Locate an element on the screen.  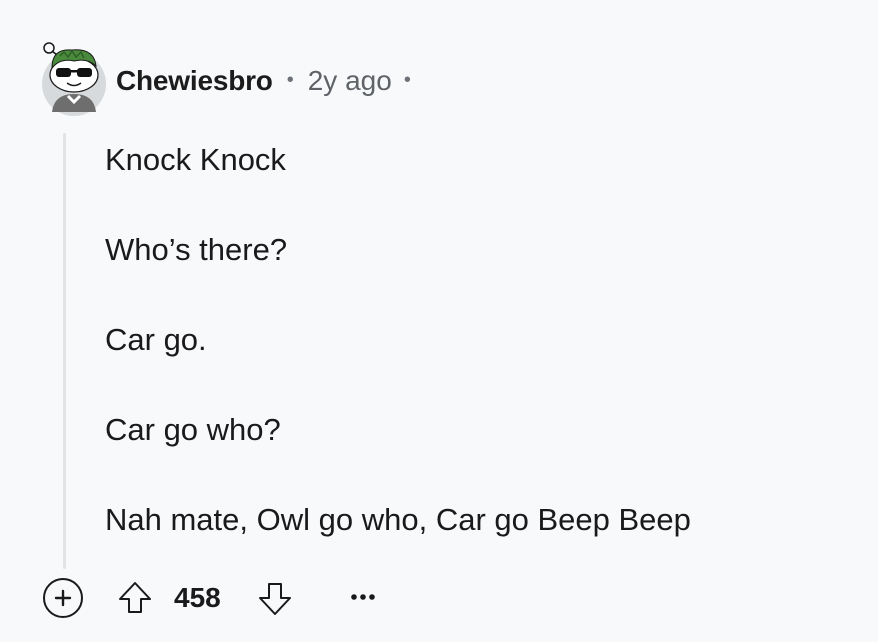
snoo-avatar-icon is located at coordinates (74, 79).